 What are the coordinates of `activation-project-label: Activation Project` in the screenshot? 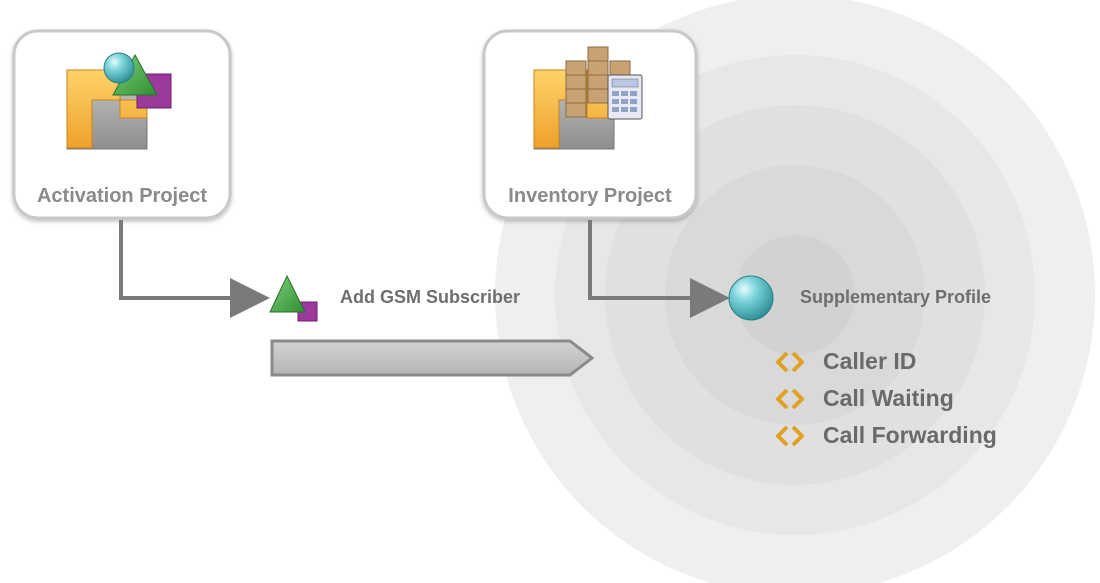 It's located at (122, 196).